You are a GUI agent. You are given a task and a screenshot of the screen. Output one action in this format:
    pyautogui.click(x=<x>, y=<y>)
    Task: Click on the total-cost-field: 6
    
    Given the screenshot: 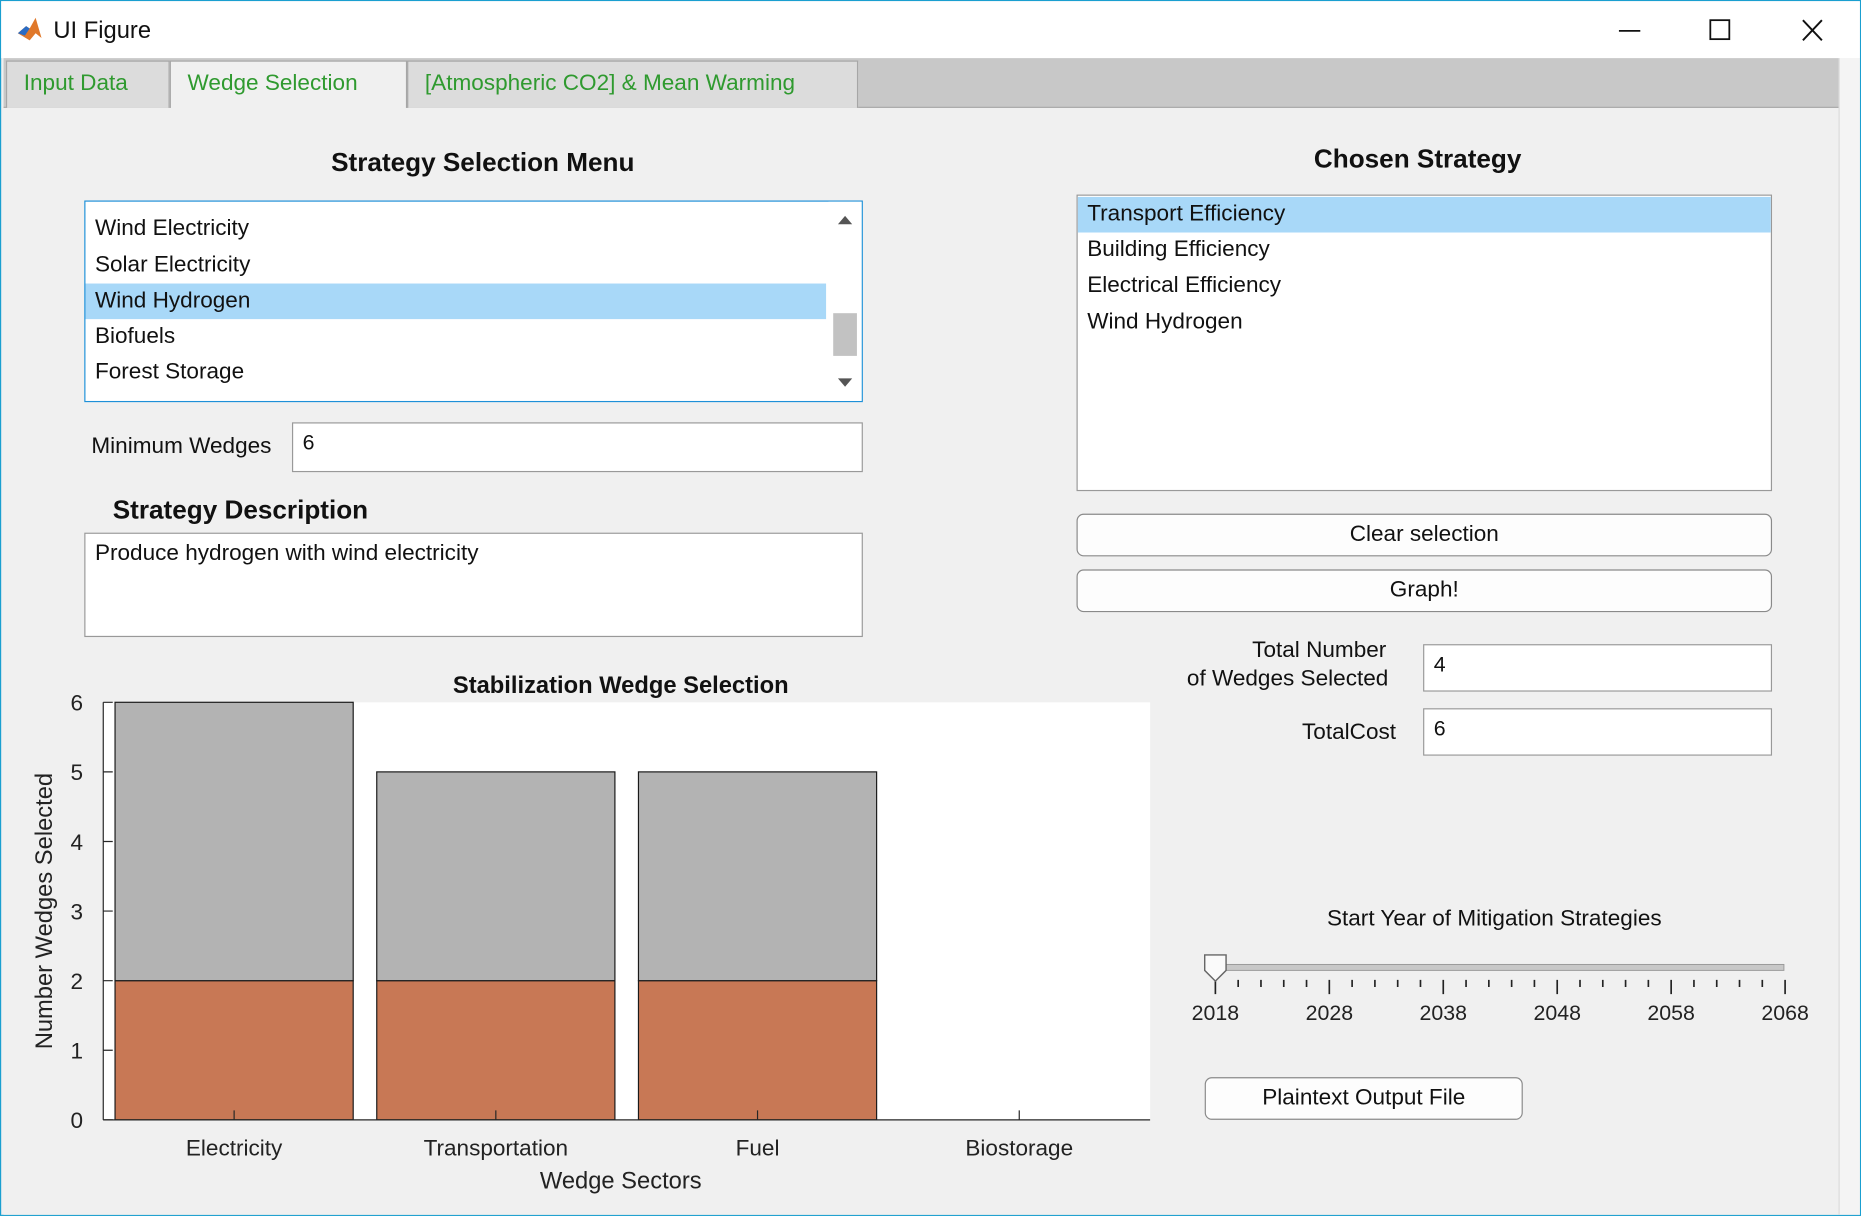 What is the action you would take?
    pyautogui.click(x=1598, y=732)
    